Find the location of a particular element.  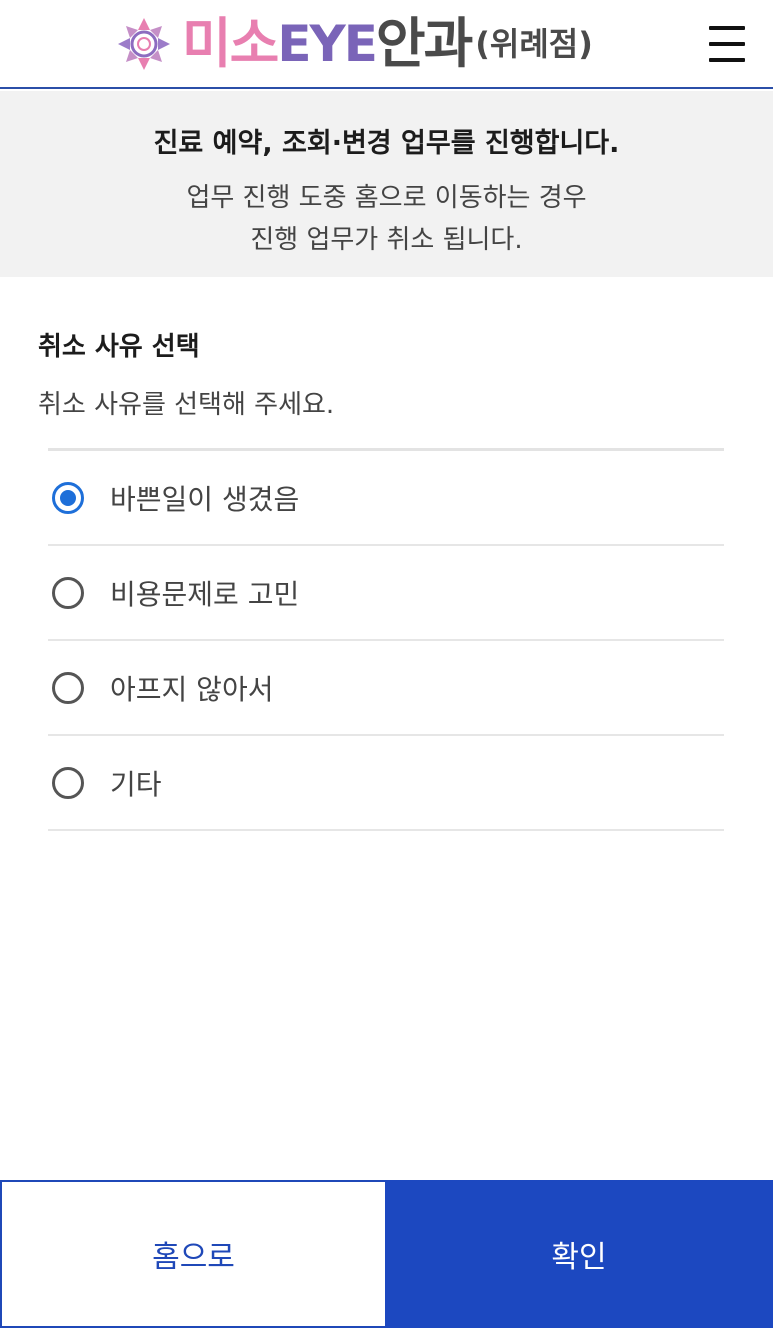

bottom-action-bar: 홈으로 확인 is located at coordinates (386, 1254).